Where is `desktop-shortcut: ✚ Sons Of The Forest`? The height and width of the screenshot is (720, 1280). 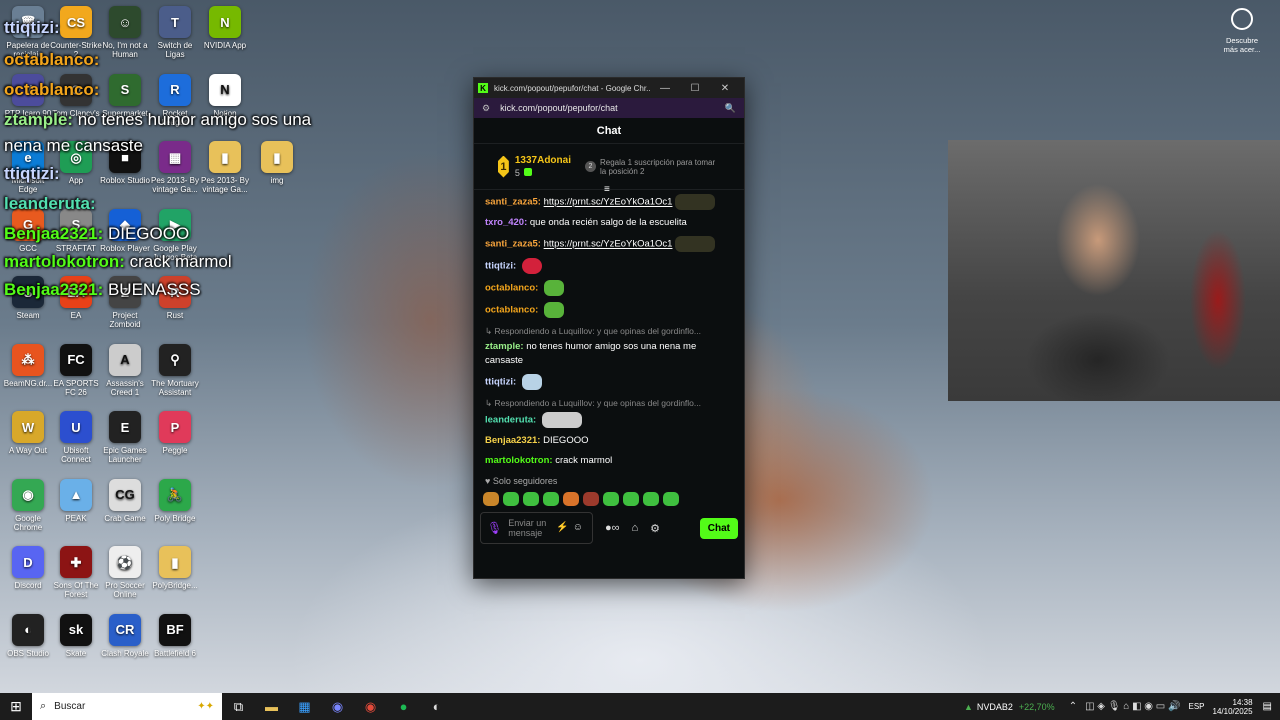
desktop-shortcut: ✚ Sons Of The Forest is located at coordinates (76, 572).